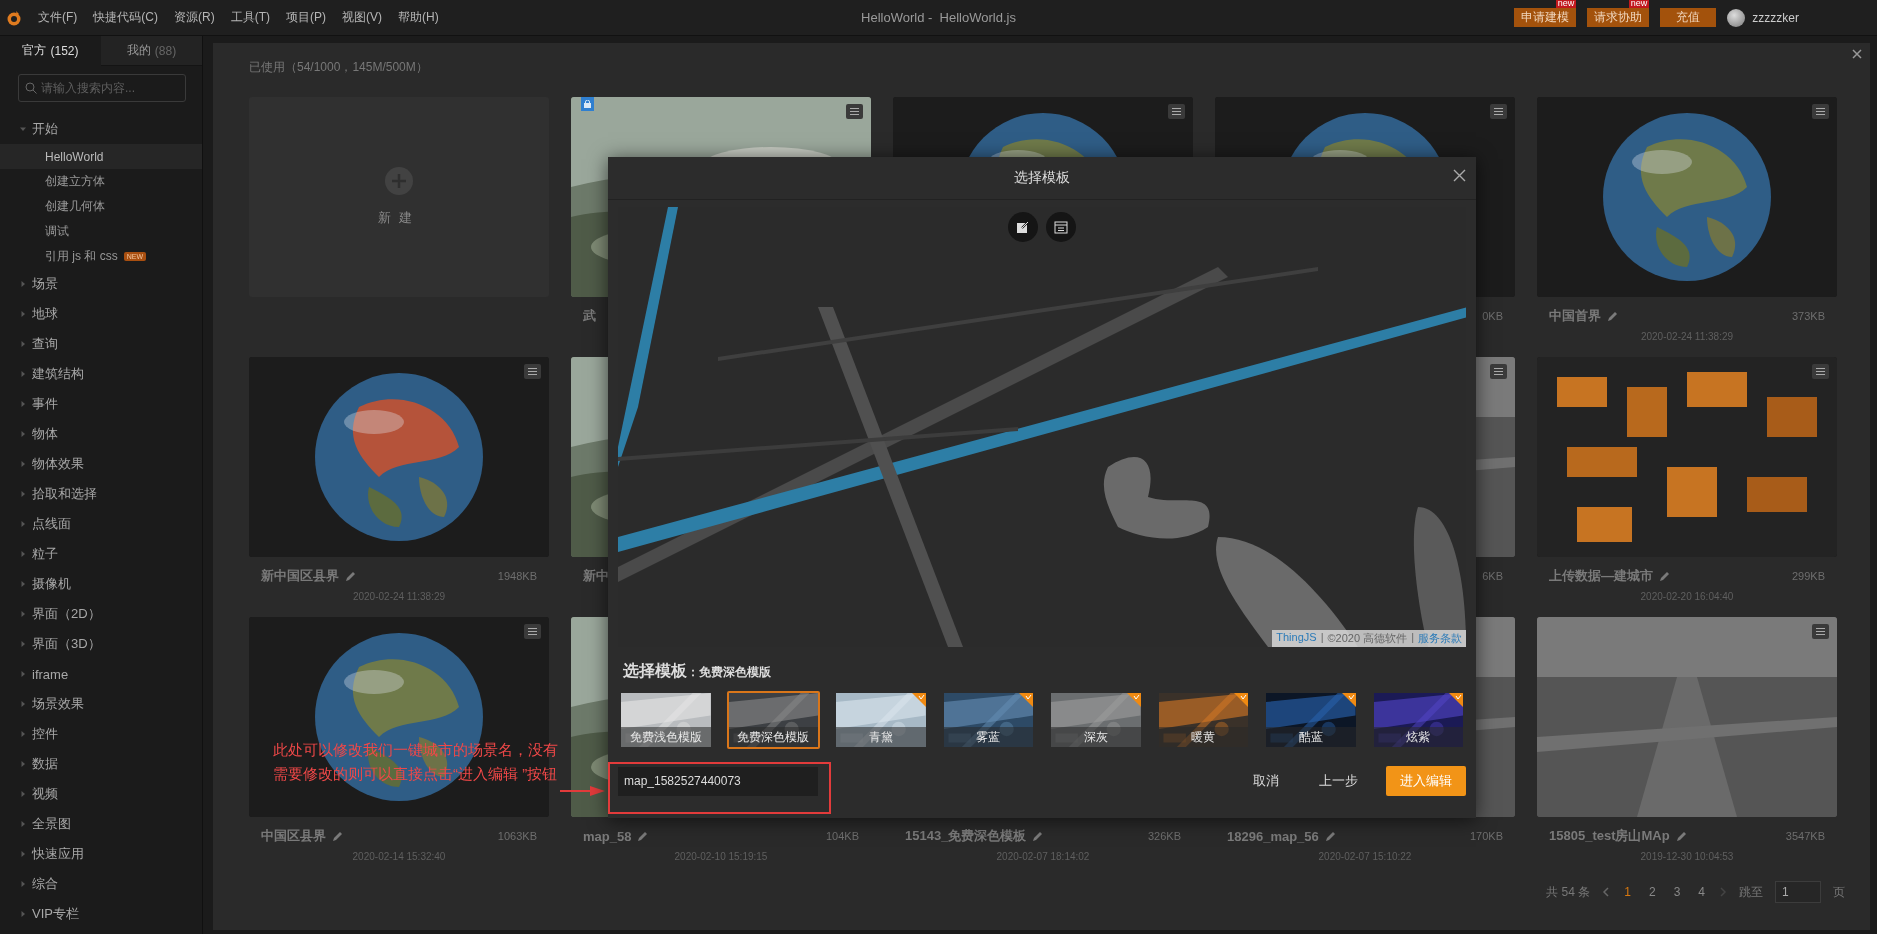  I want to click on page-button: 4, so click(1701, 892).